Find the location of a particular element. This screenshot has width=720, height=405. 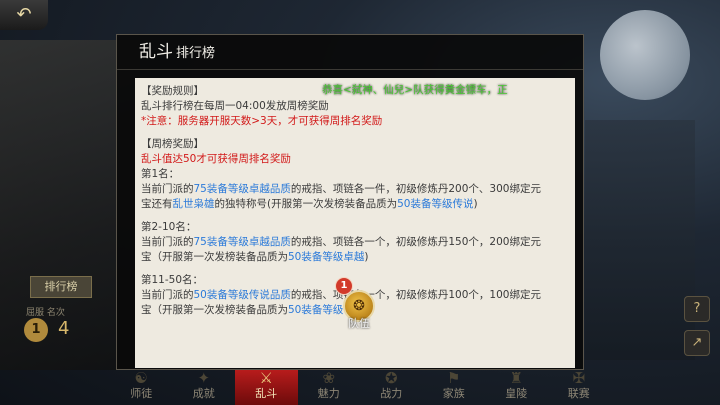

rank-header: 屈服 名次 is located at coordinates (45, 313).